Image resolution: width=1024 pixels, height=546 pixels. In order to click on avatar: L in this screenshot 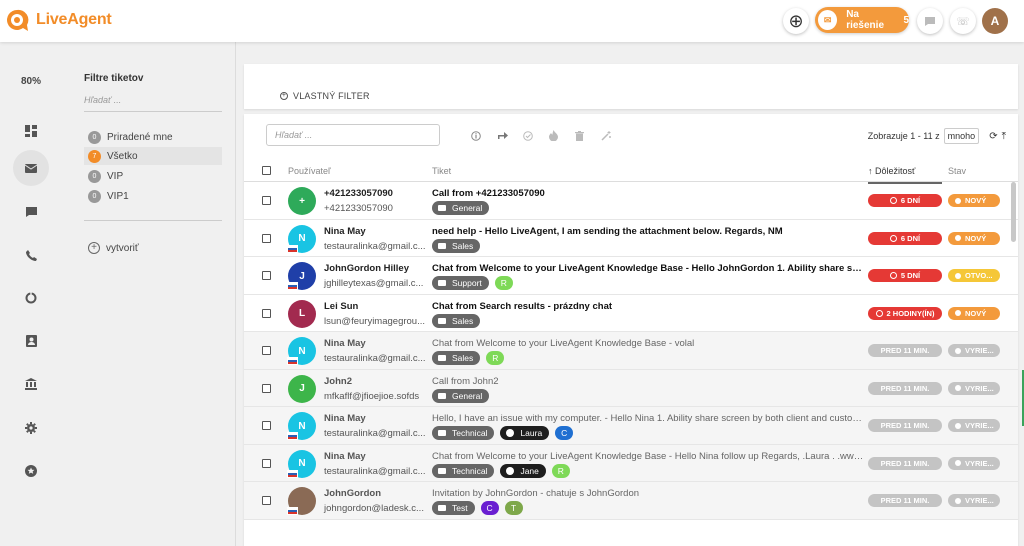, I will do `click(302, 313)`.